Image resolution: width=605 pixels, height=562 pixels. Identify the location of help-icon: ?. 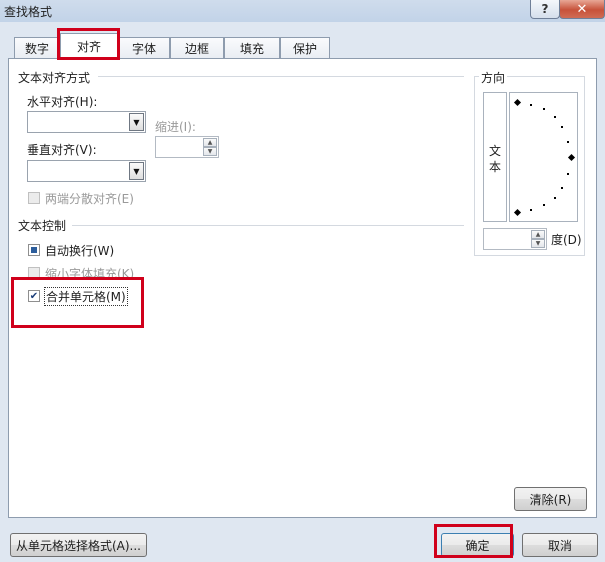
(545, 9).